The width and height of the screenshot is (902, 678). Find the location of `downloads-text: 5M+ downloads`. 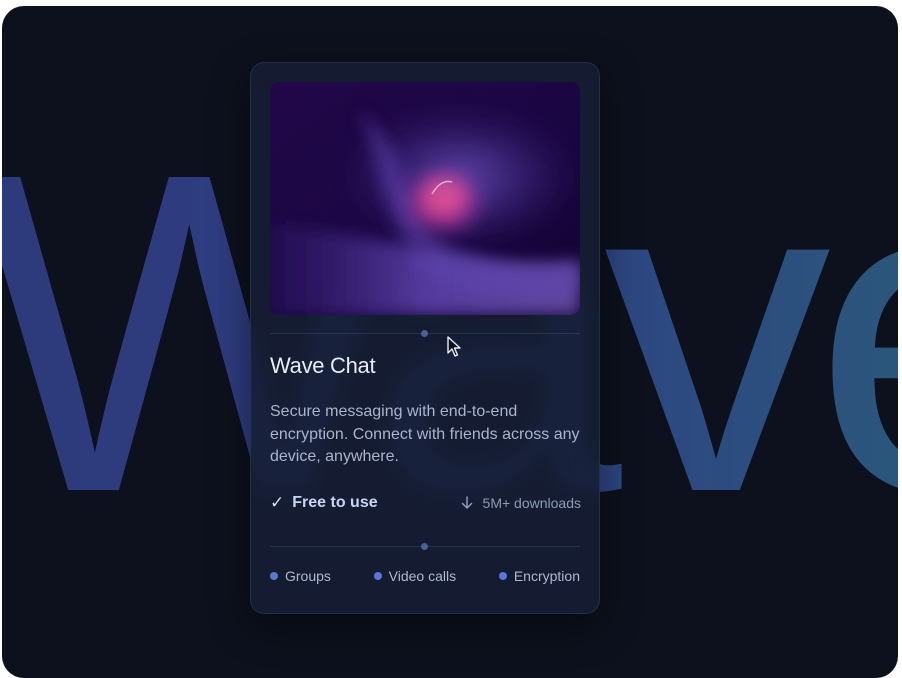

downloads-text: 5M+ downloads is located at coordinates (531, 503).